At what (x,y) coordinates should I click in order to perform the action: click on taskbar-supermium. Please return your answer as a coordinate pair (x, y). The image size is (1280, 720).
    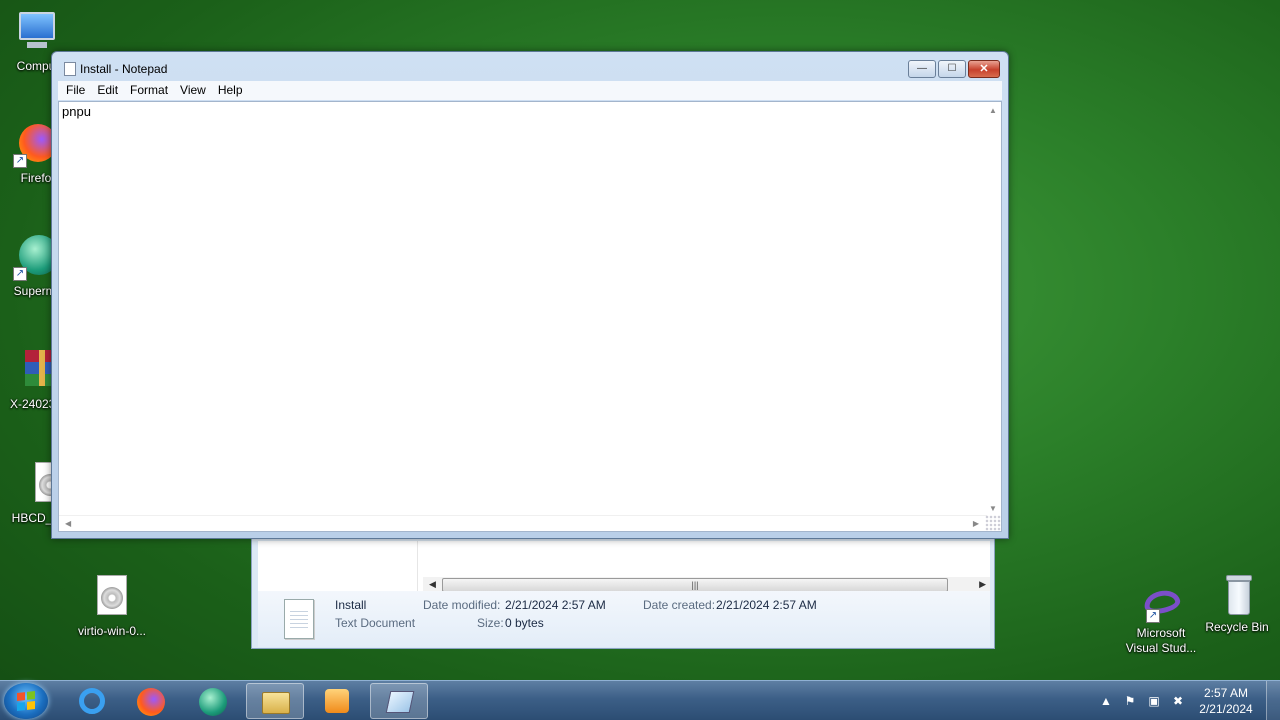
    Looking at the image, I should click on (213, 701).